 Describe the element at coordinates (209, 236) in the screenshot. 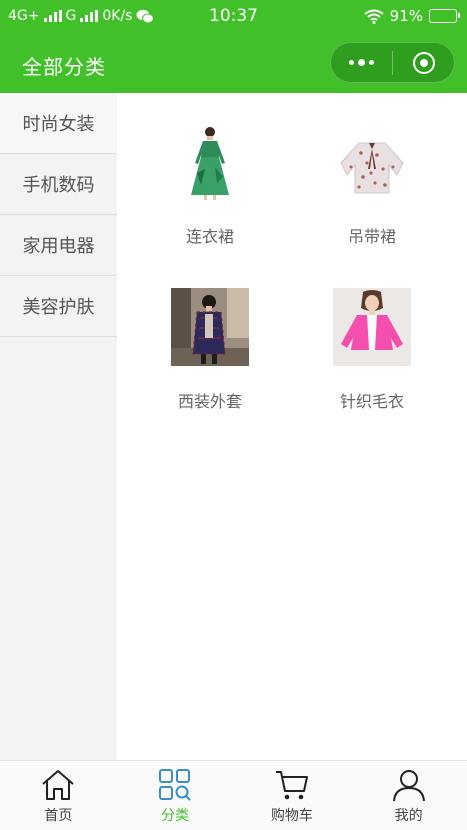

I see `product-label: 连衣裙` at that location.